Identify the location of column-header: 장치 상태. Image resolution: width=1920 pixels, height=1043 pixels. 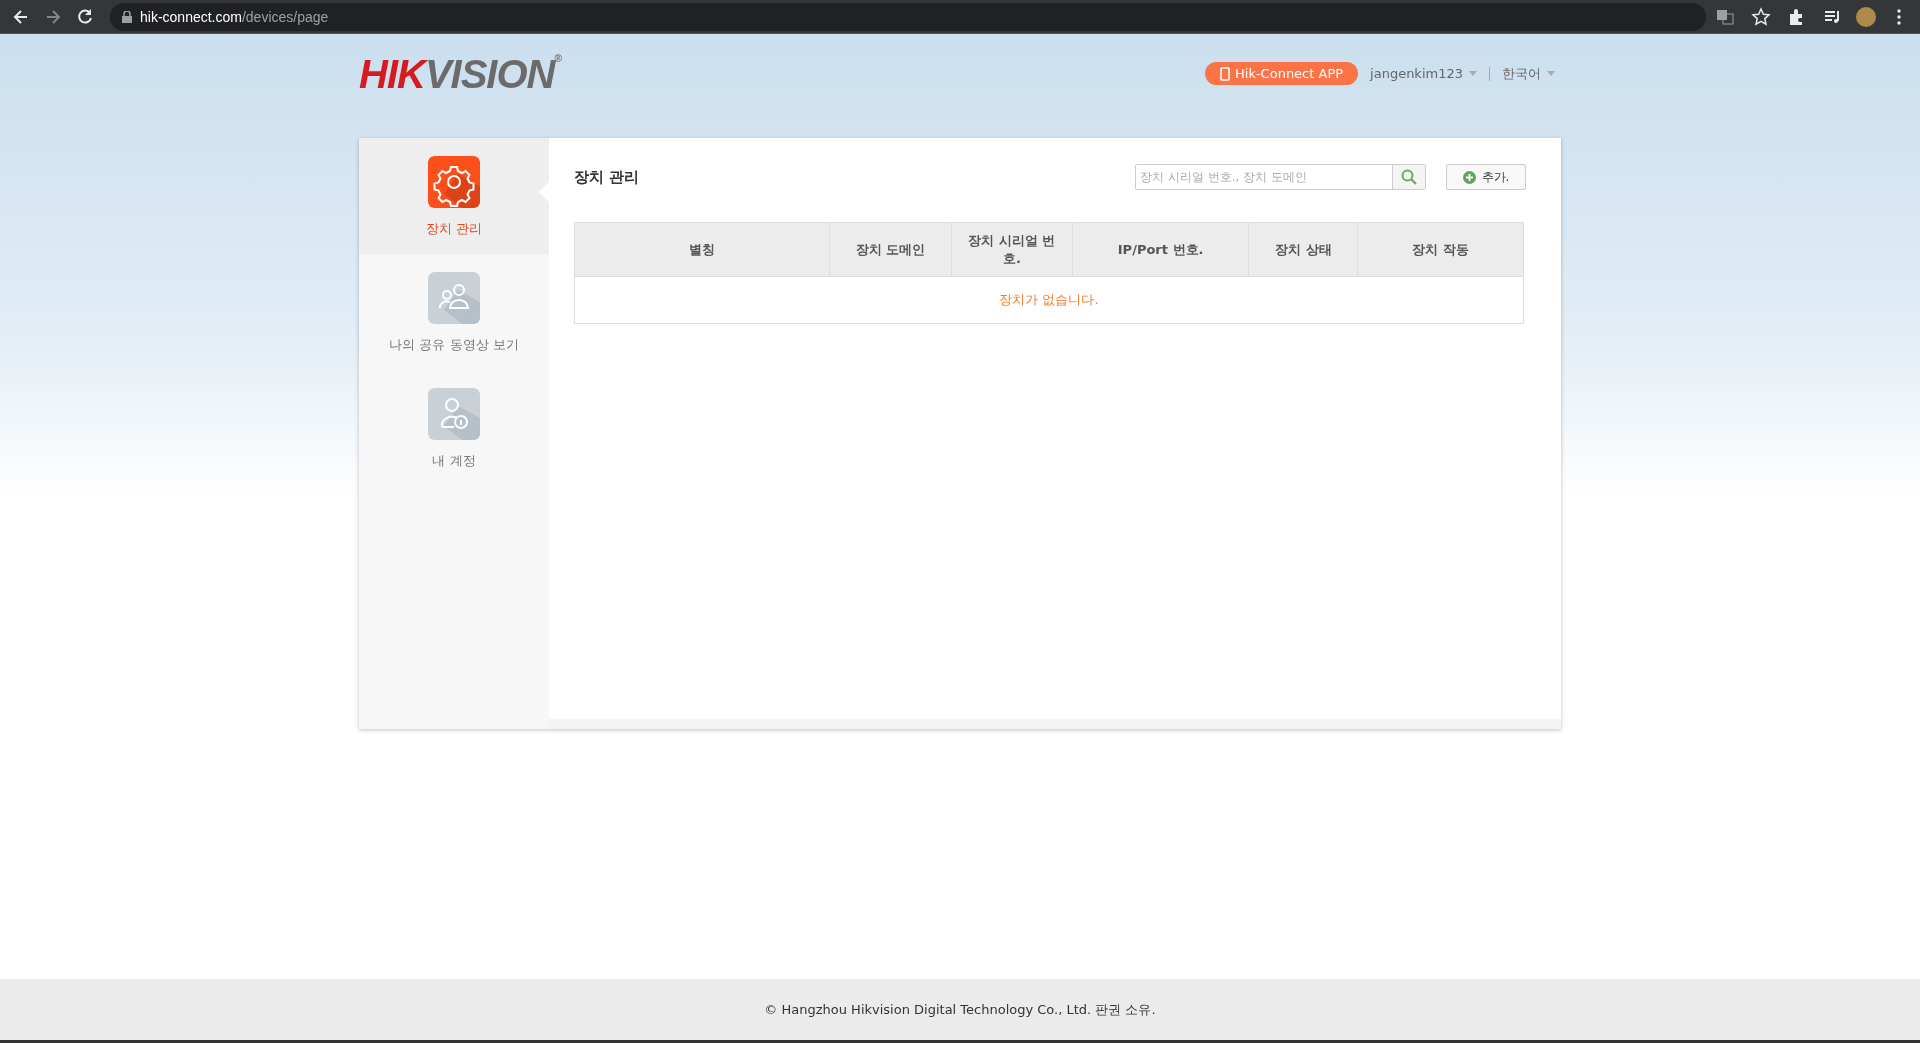
(1303, 249).